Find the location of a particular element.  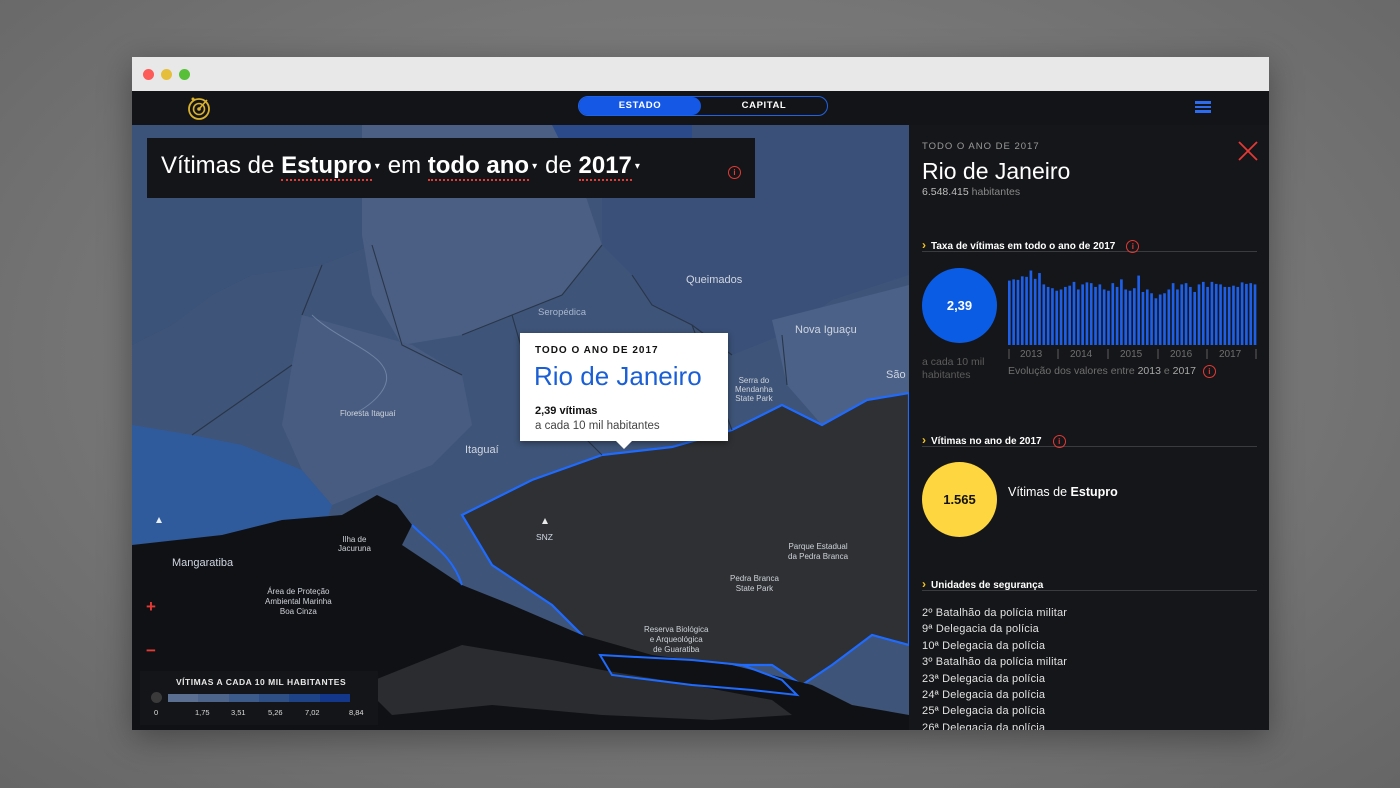

radar-logo-icon is located at coordinates (199, 108).